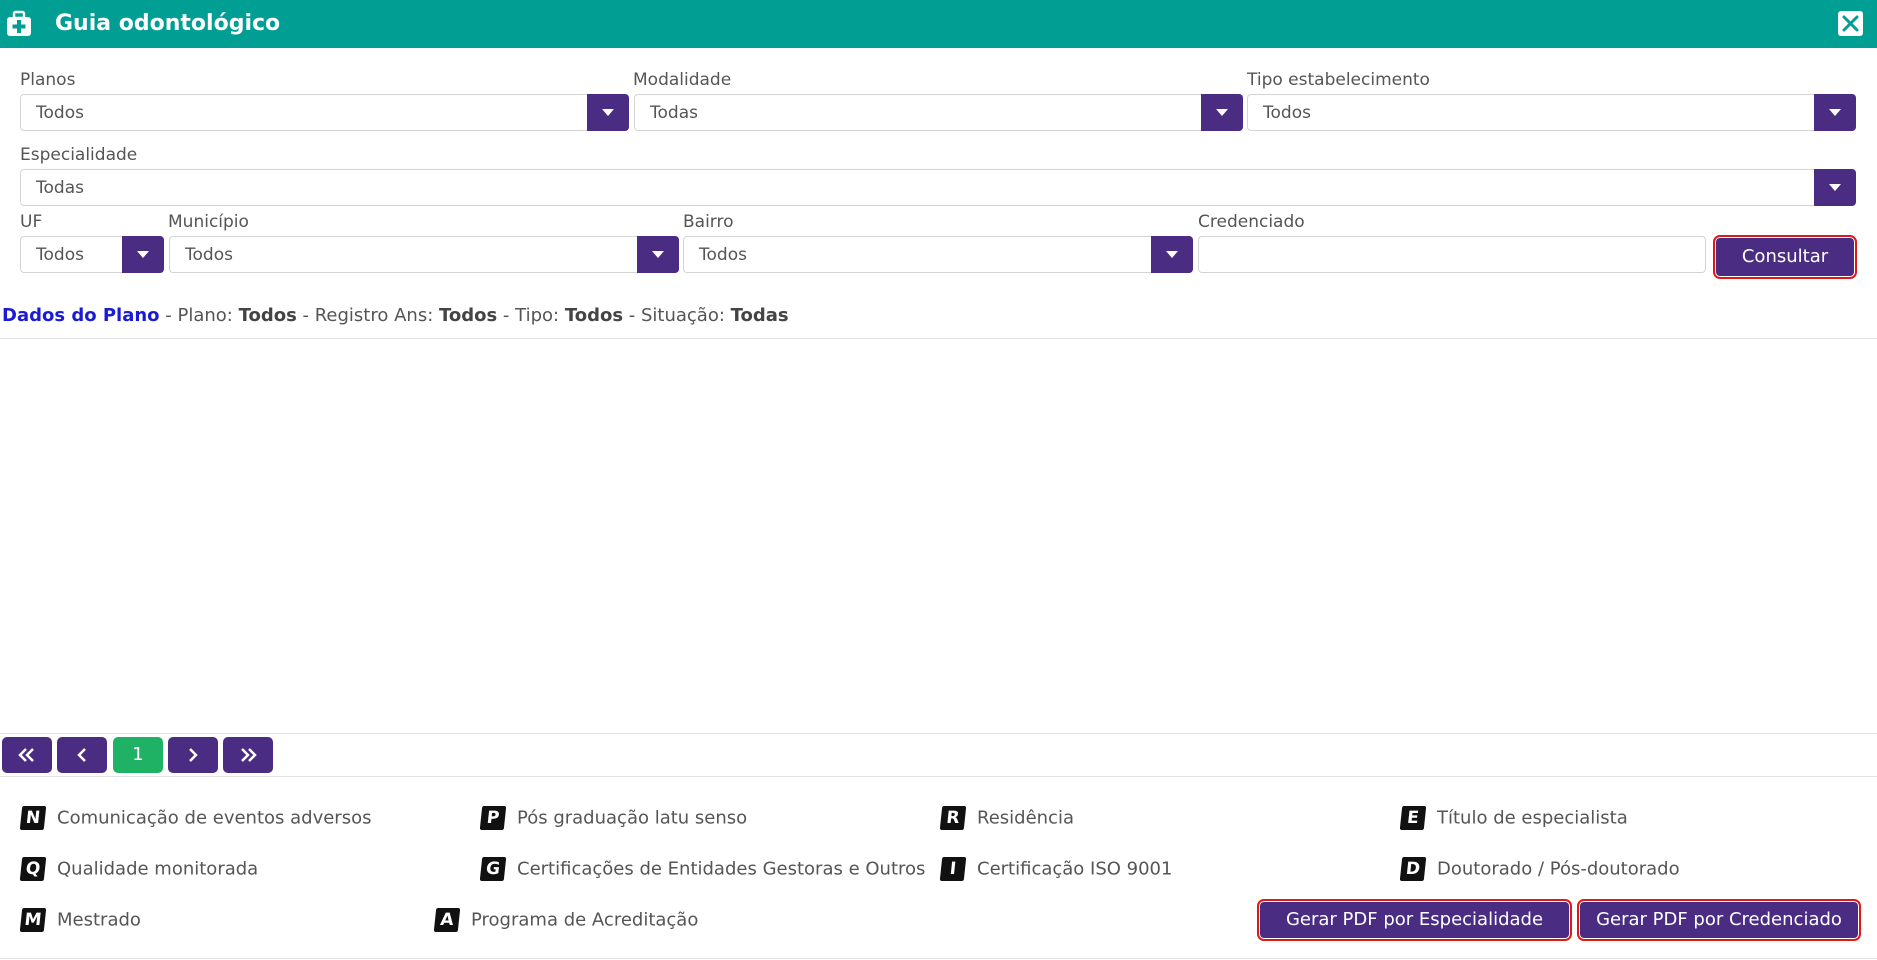 This screenshot has height=960, width=1877. What do you see at coordinates (1075, 869) in the screenshot?
I see `legend-text: Certificação ISO 9001` at bounding box center [1075, 869].